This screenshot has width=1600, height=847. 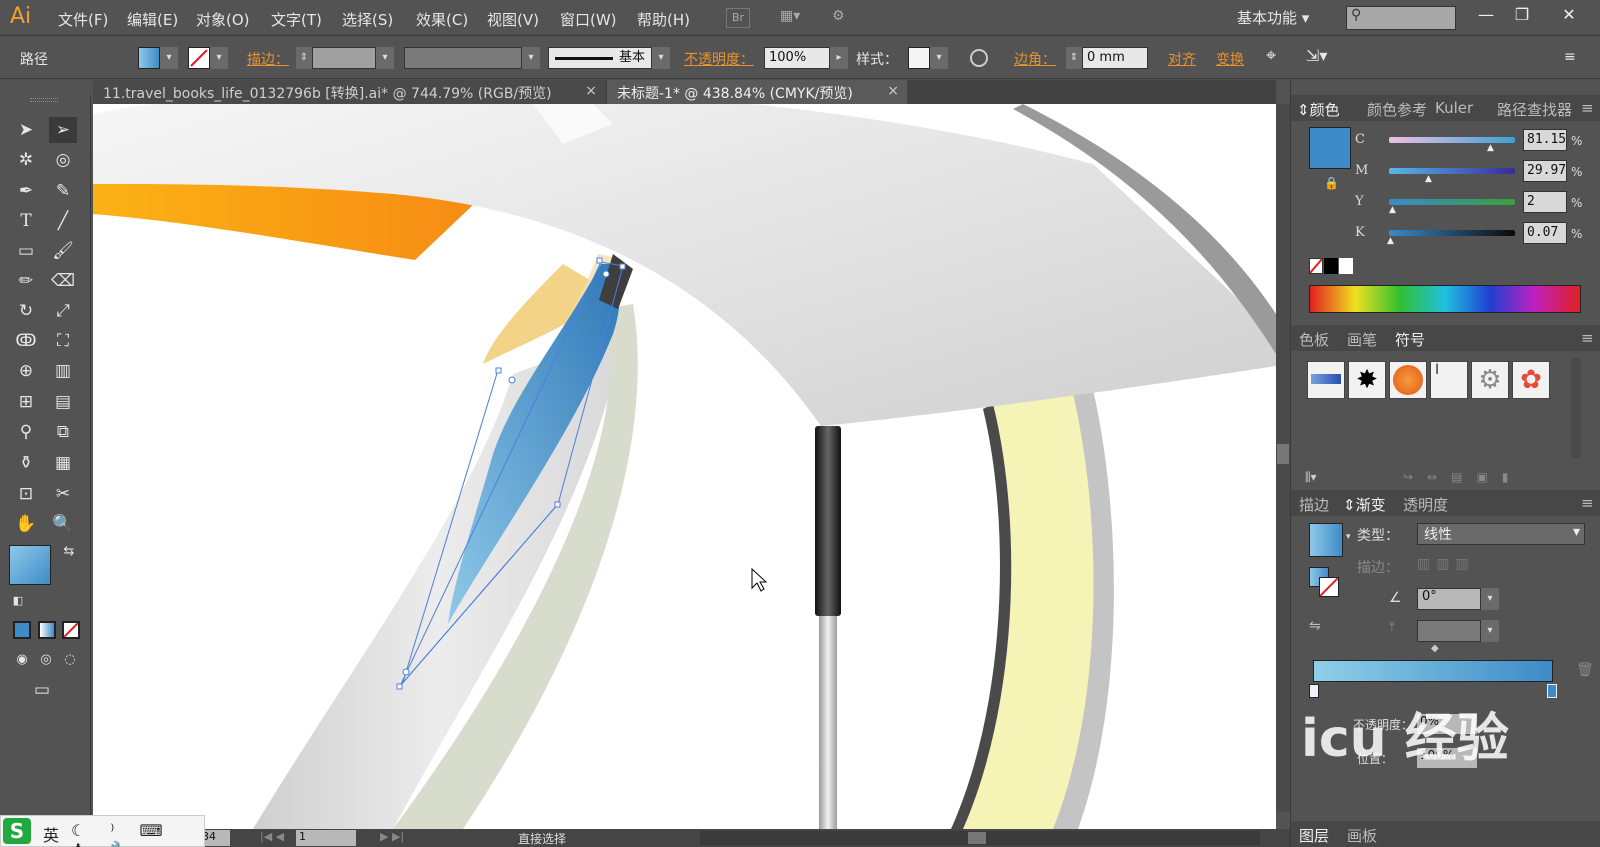 I want to click on graphic-style-dropdown: ▾, so click(x=939, y=58).